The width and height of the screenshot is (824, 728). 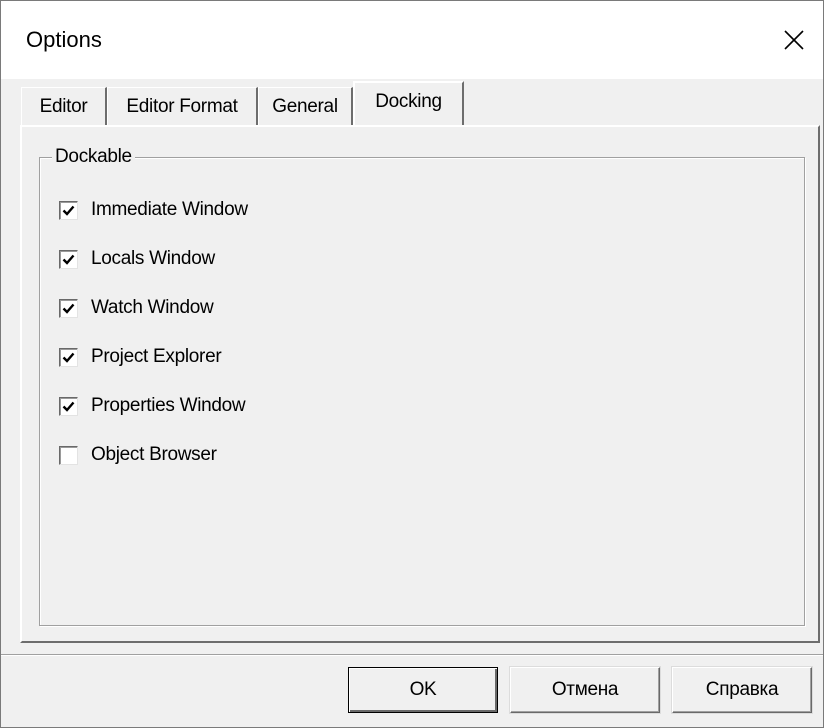 I want to click on tab-label: Docking, so click(x=408, y=101).